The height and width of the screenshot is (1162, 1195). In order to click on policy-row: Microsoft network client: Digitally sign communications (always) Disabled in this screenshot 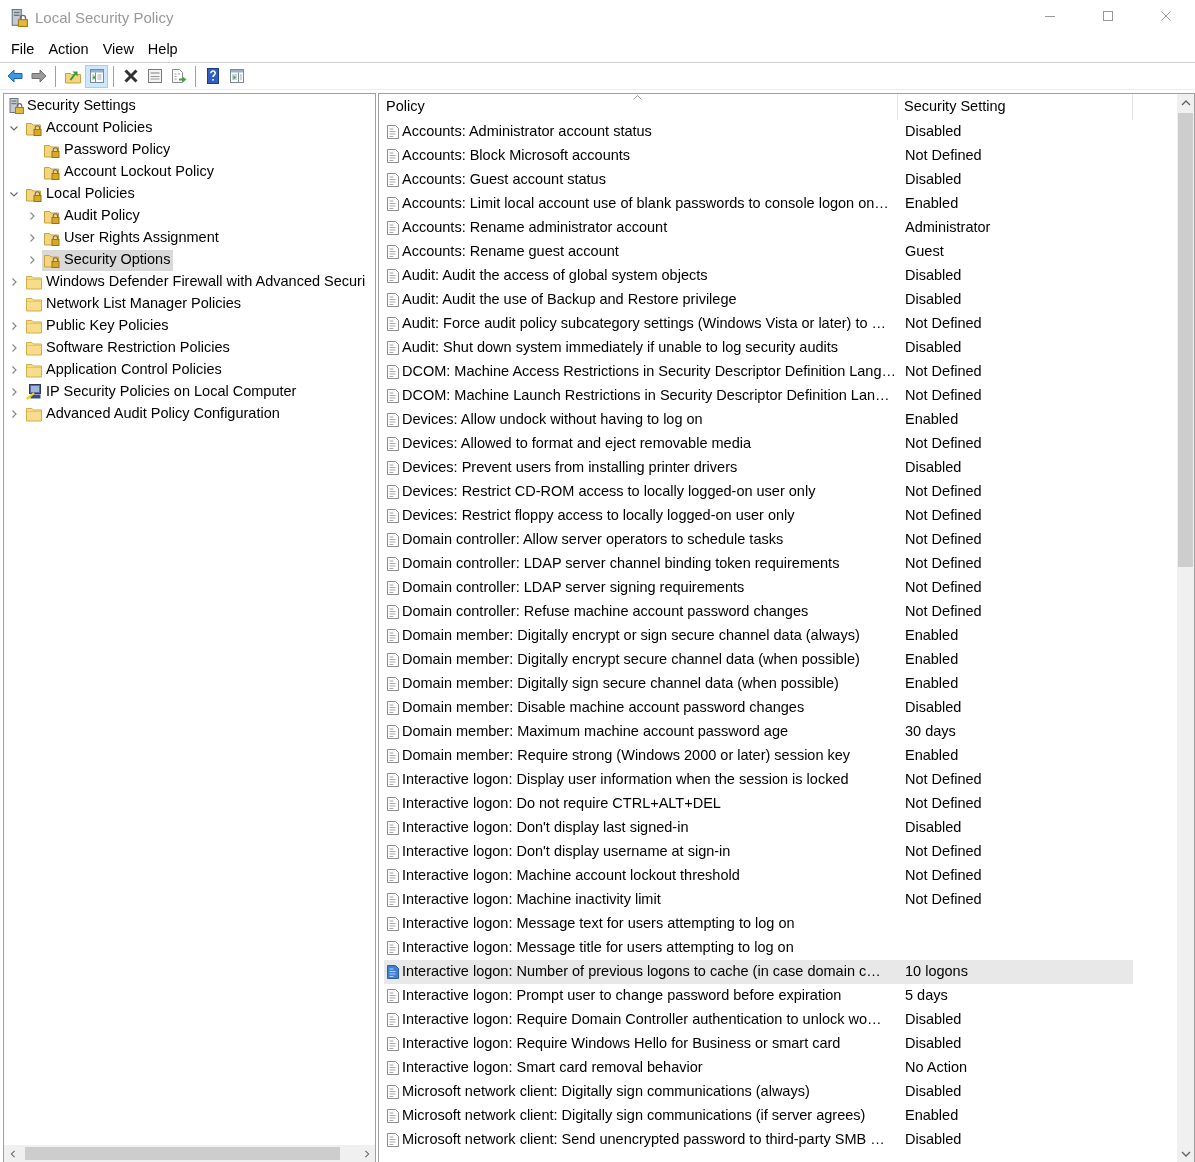, I will do `click(758, 1092)`.